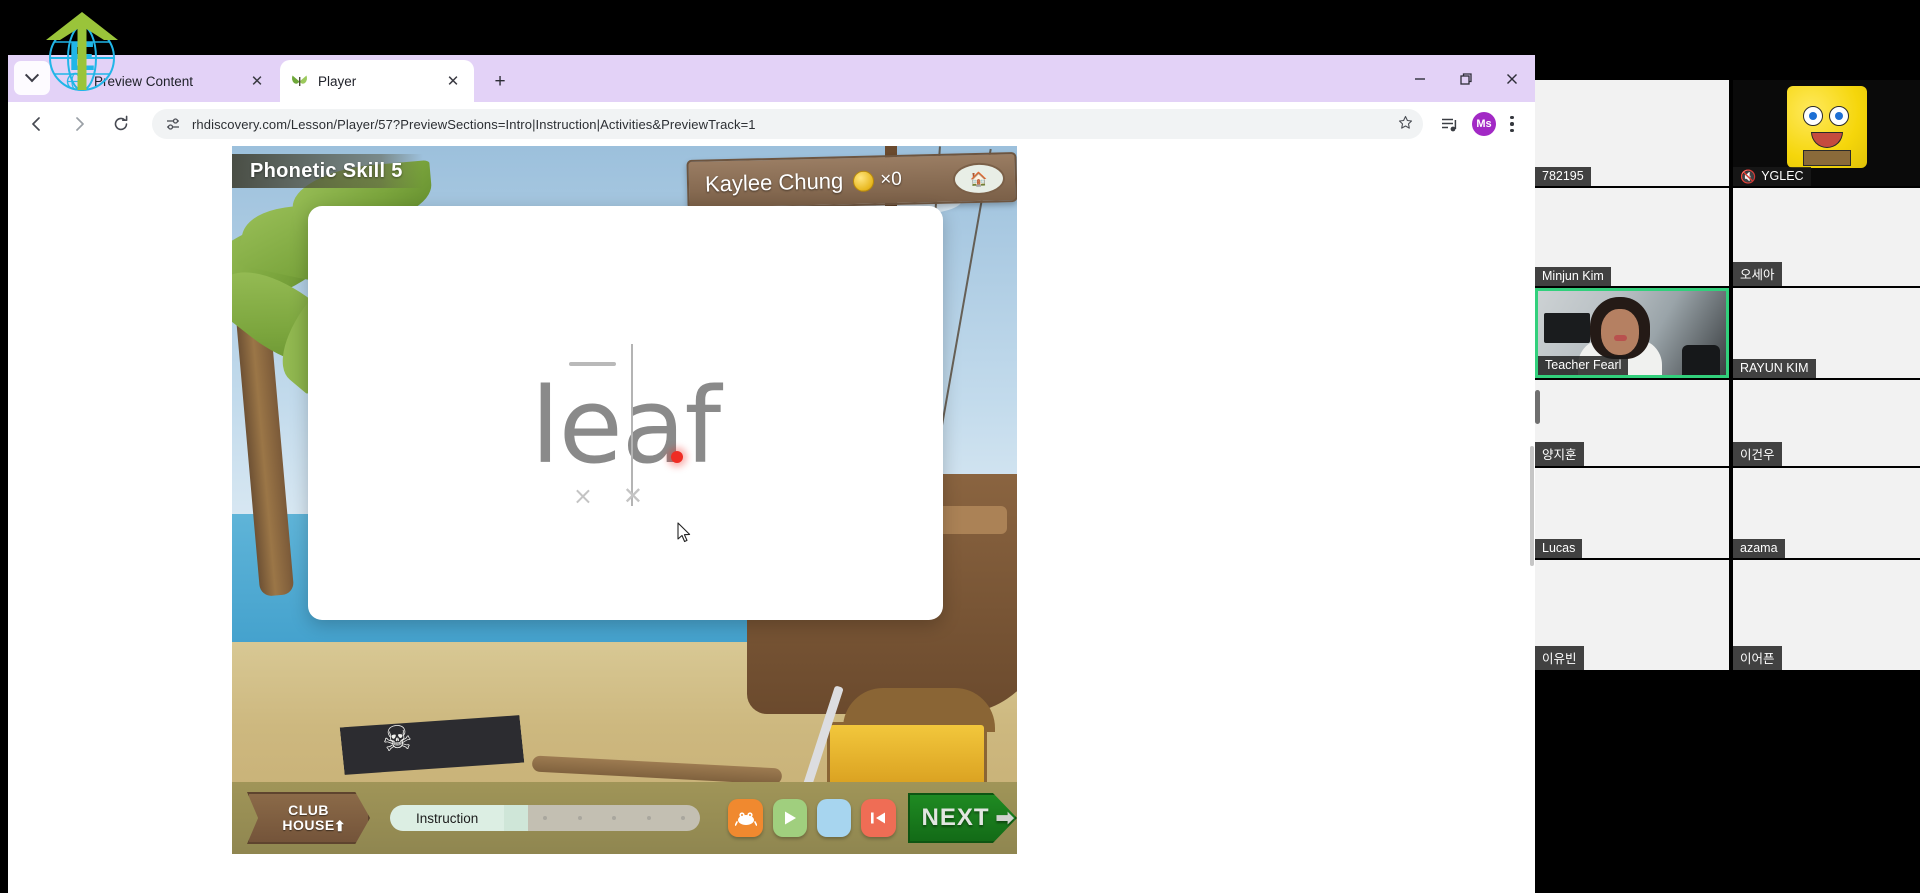  Describe the element at coordinates (979, 179) in the screenshot. I see `house-badge-icon: 🏠` at that location.